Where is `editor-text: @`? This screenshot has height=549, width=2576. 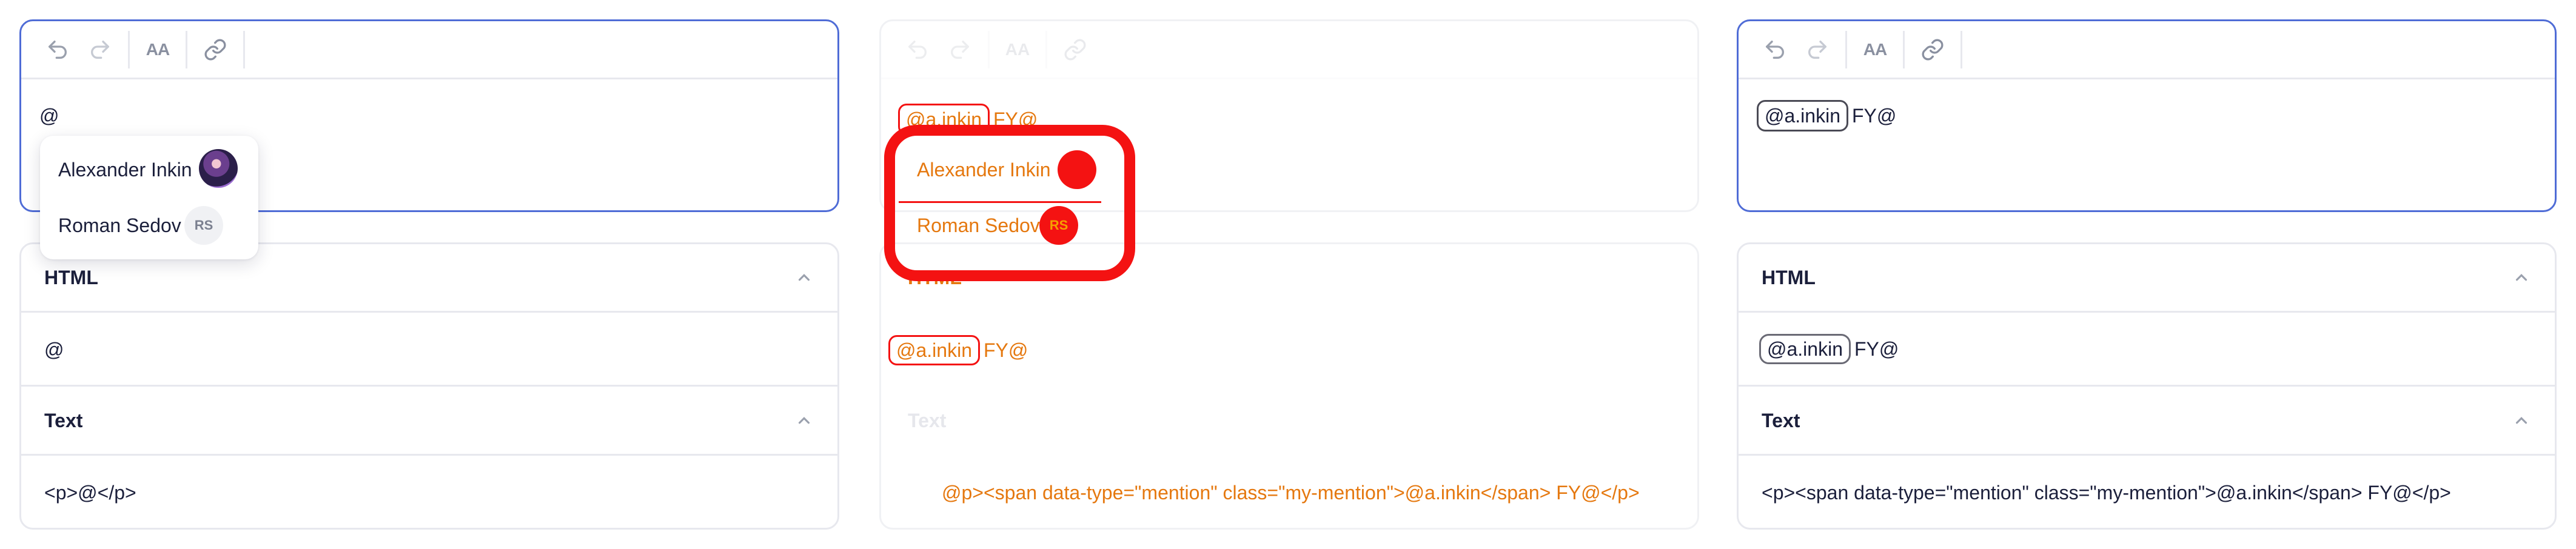
editor-text: @ is located at coordinates (49, 116).